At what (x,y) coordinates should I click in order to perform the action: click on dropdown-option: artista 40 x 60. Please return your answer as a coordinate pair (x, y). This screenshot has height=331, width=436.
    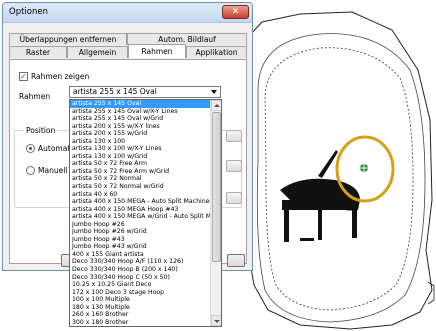
    Looking at the image, I should click on (140, 195).